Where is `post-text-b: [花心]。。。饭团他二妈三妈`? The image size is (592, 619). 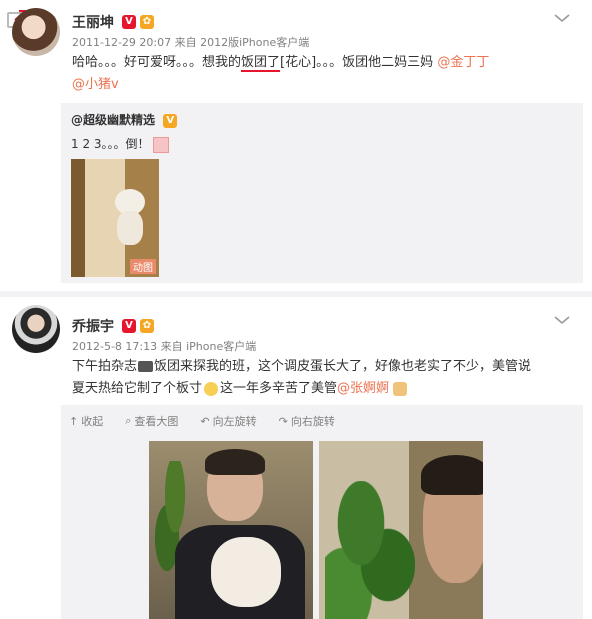
post-text-b: [花心]。。。饭团他二妈三妈 is located at coordinates (359, 62).